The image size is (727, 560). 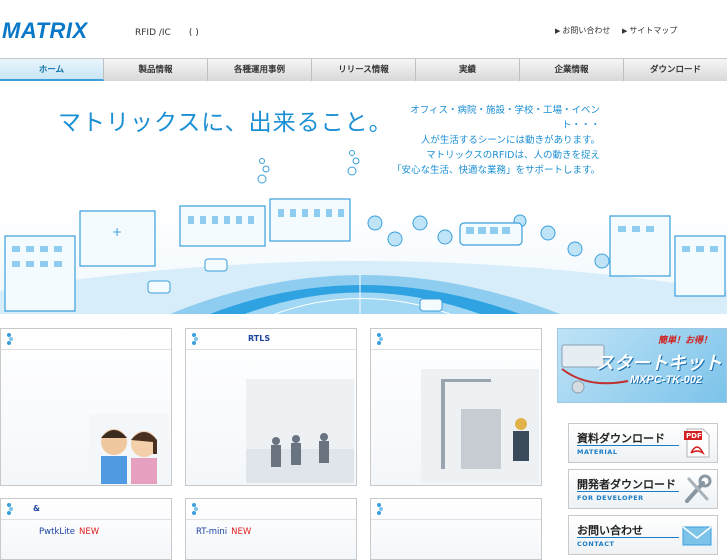 I want to click on svg-text: PDF, so click(x=694, y=436).